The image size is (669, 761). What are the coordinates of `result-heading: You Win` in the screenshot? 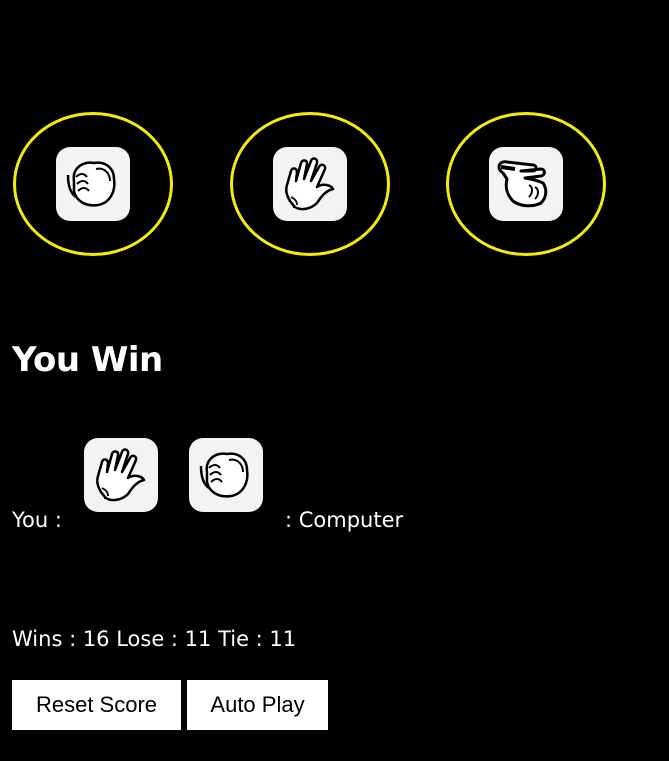 It's located at (87, 360).